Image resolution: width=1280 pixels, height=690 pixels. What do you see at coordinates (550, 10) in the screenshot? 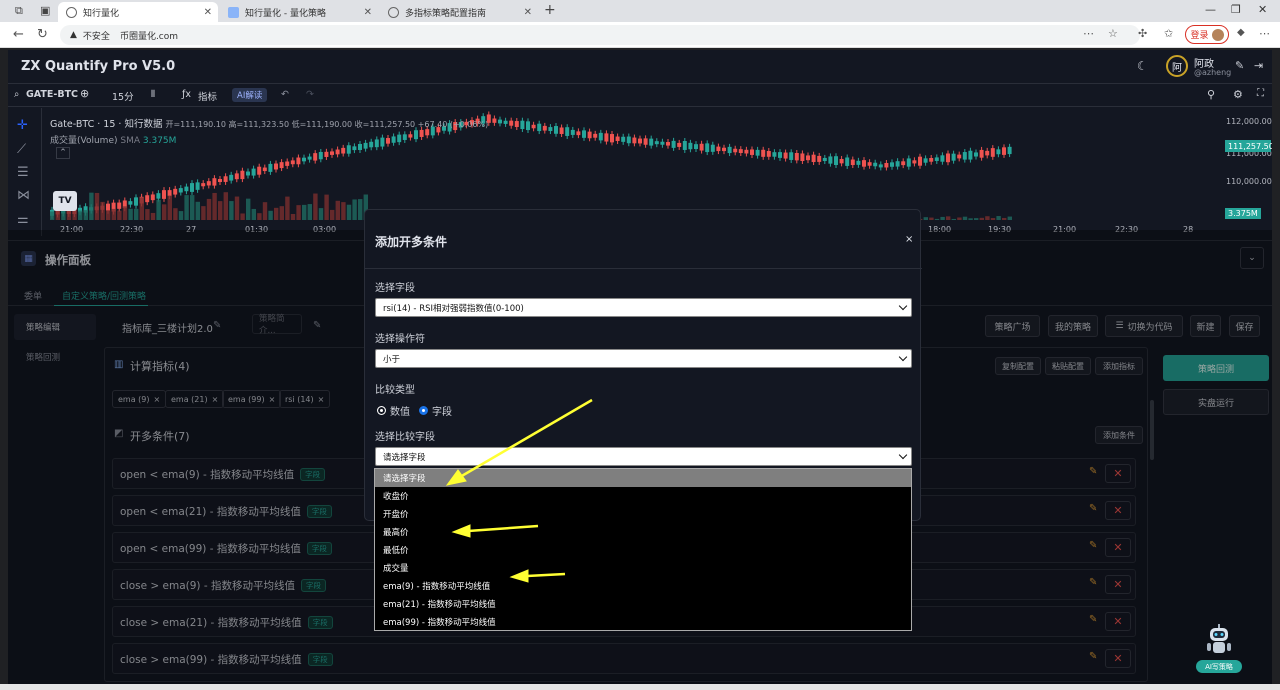
I see `new-tab-icon: +` at bounding box center [550, 10].